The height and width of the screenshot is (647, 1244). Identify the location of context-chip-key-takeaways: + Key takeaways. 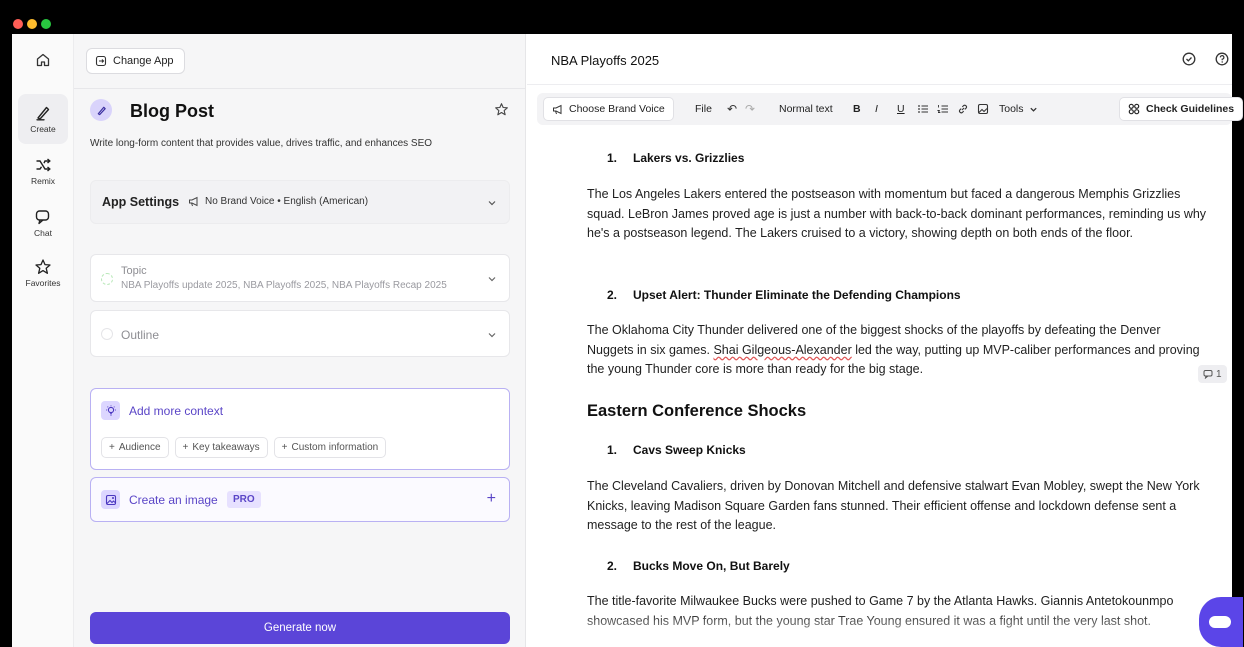
(221, 447).